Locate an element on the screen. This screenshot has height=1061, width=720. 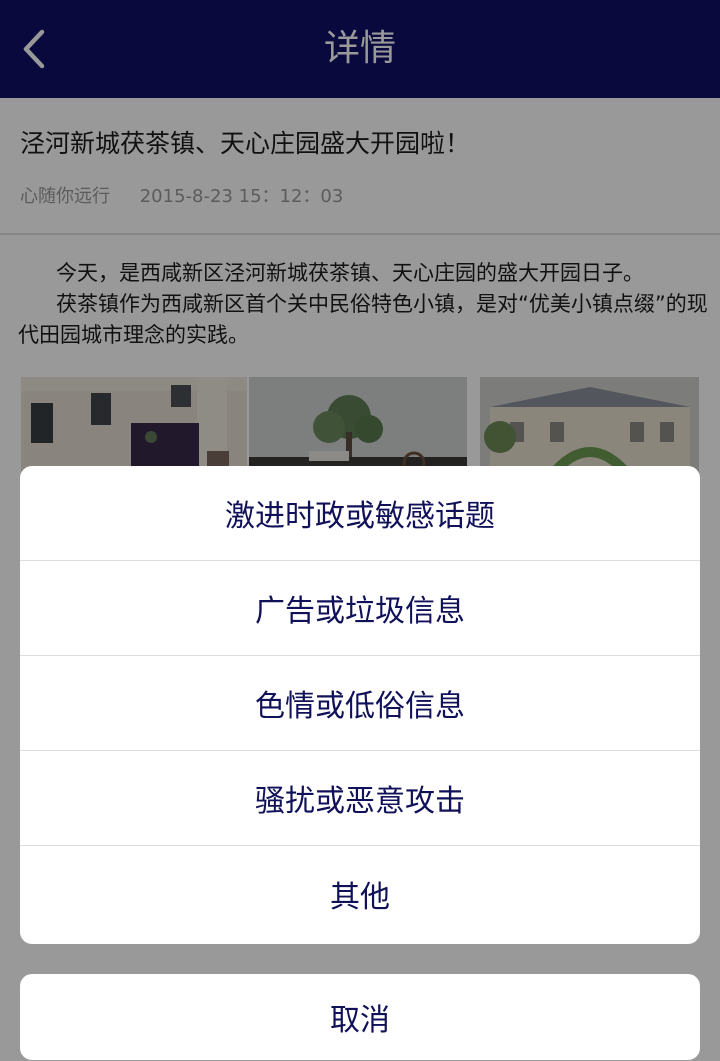
cancel-button: 取消 is located at coordinates (360, 1017).